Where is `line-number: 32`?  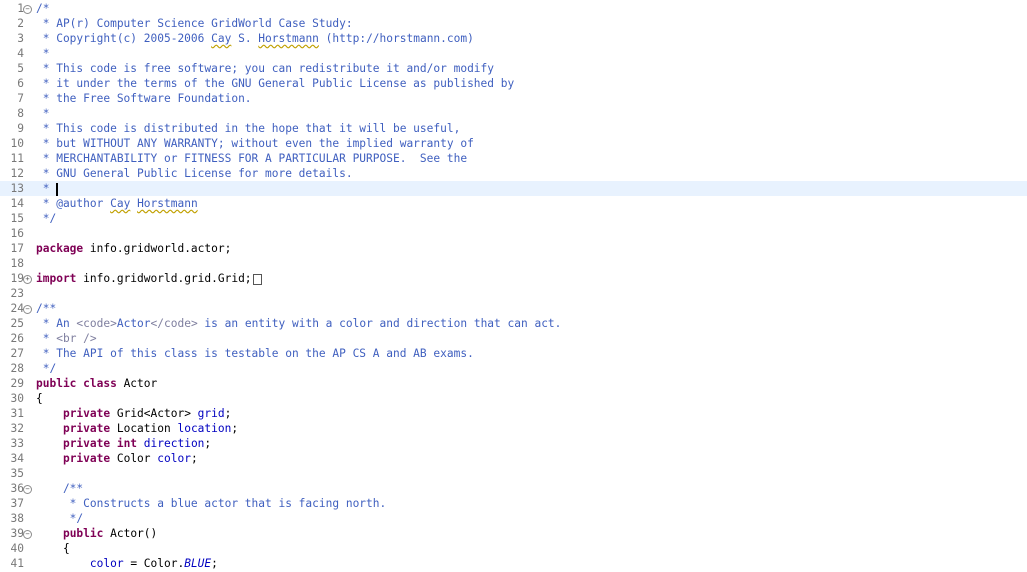 line-number: 32 is located at coordinates (17, 428).